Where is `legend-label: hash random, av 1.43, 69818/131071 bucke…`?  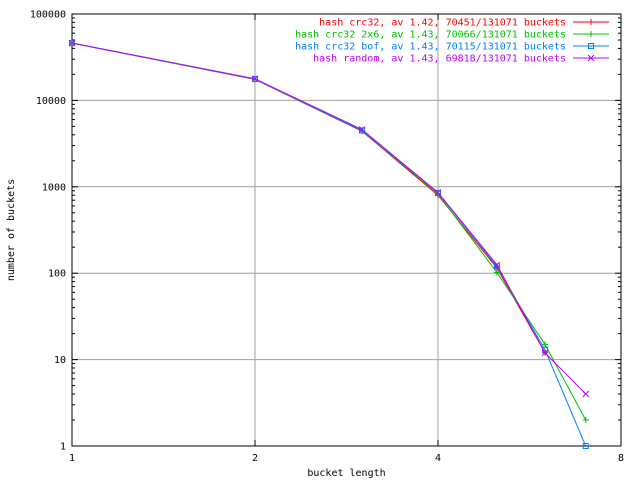 legend-label: hash random, av 1.43, 69818/131071 bucke… is located at coordinates (439, 59).